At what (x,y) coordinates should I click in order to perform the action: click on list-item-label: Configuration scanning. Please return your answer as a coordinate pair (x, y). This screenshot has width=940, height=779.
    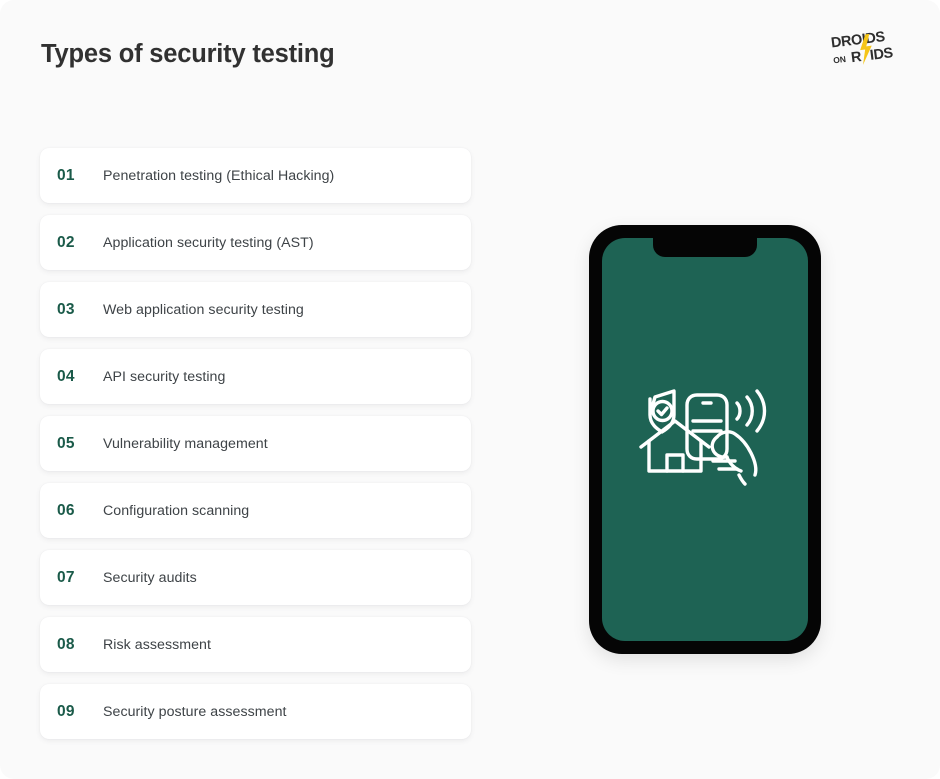
    Looking at the image, I should click on (176, 510).